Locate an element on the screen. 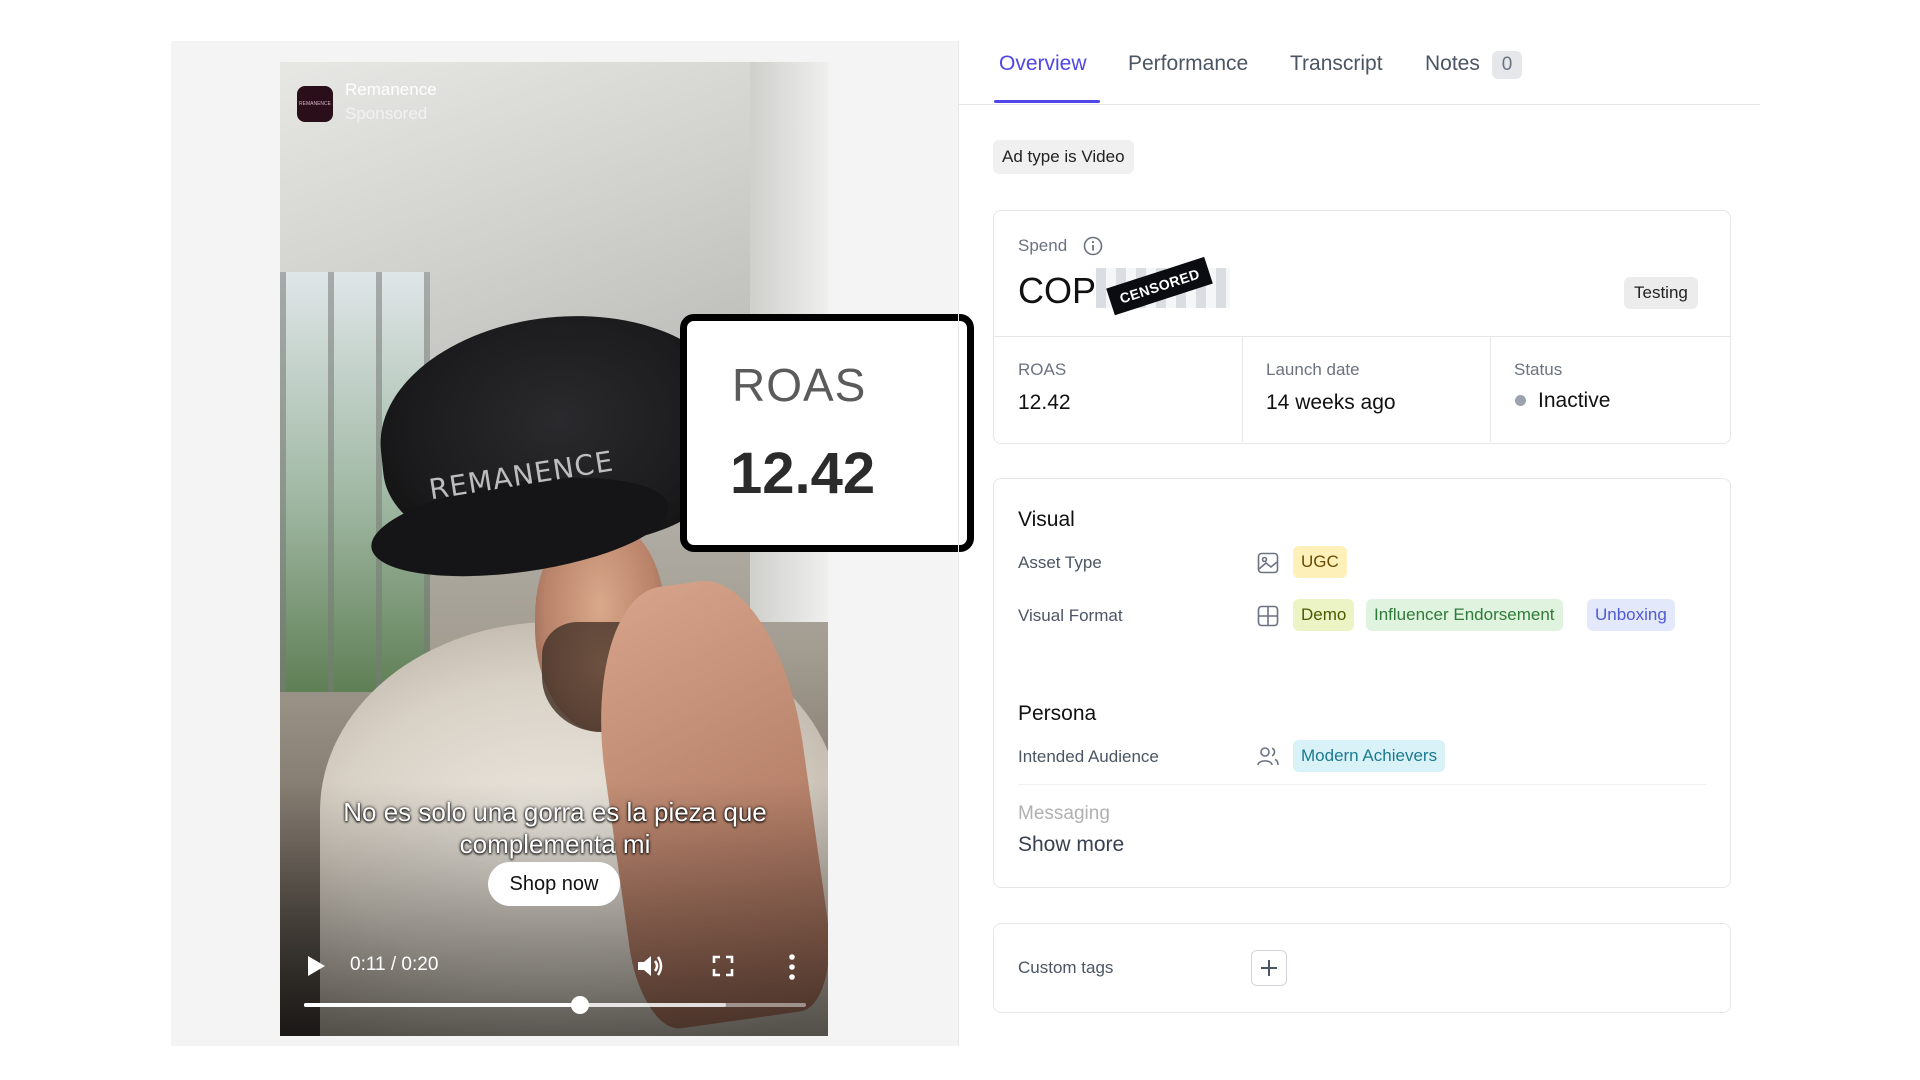  persona-section-title: Persona is located at coordinates (1057, 713).